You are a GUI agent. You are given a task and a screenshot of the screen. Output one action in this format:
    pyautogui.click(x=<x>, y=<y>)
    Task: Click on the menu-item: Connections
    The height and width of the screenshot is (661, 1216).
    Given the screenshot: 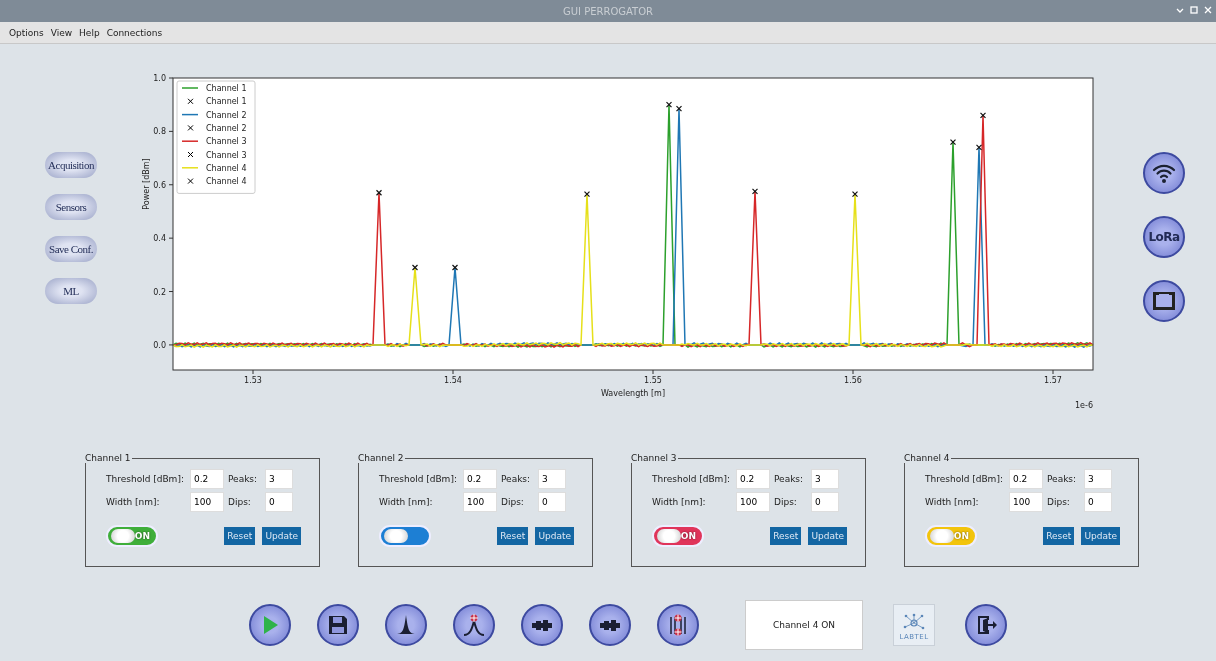 What is the action you would take?
    pyautogui.click(x=134, y=32)
    